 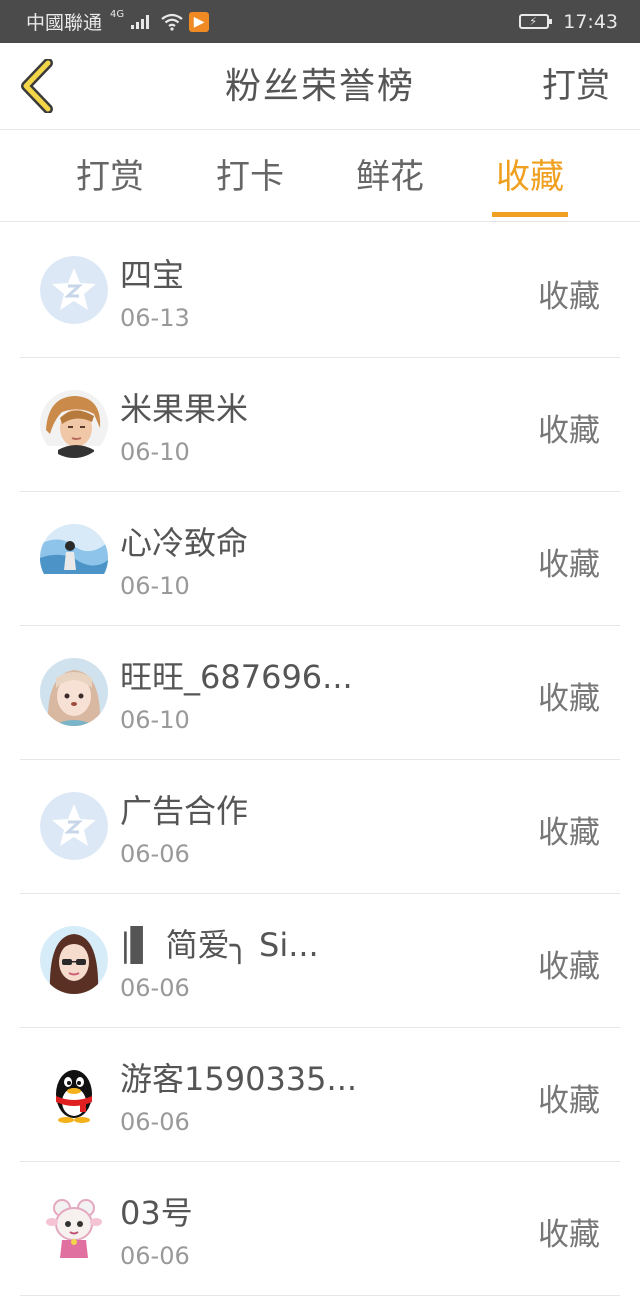 I want to click on app-notification-icon: ▶, so click(x=199, y=21).